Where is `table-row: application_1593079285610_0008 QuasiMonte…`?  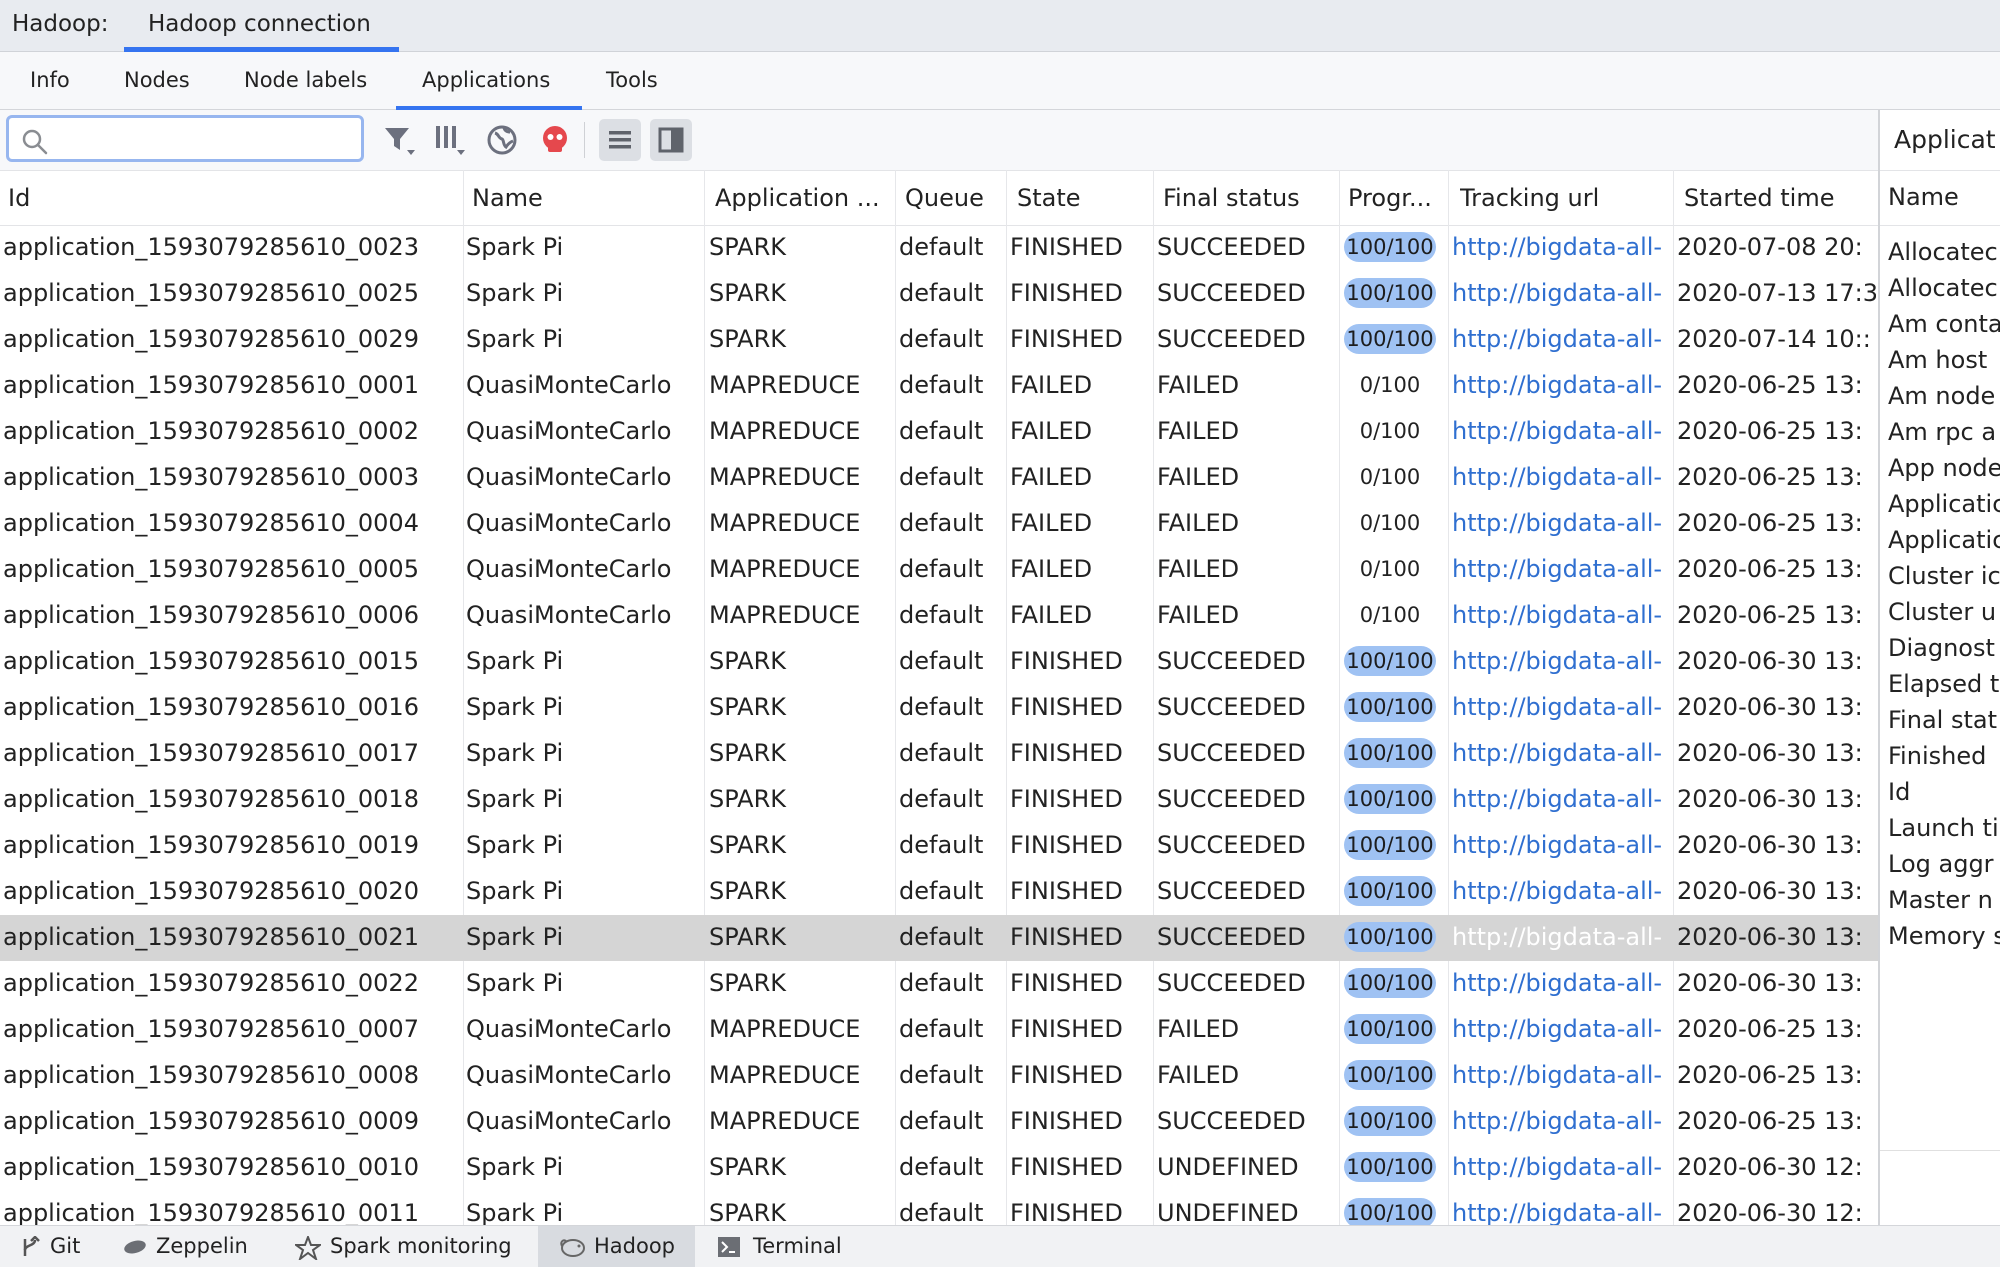 table-row: application_1593079285610_0008 QuasiMonte… is located at coordinates (939, 1076).